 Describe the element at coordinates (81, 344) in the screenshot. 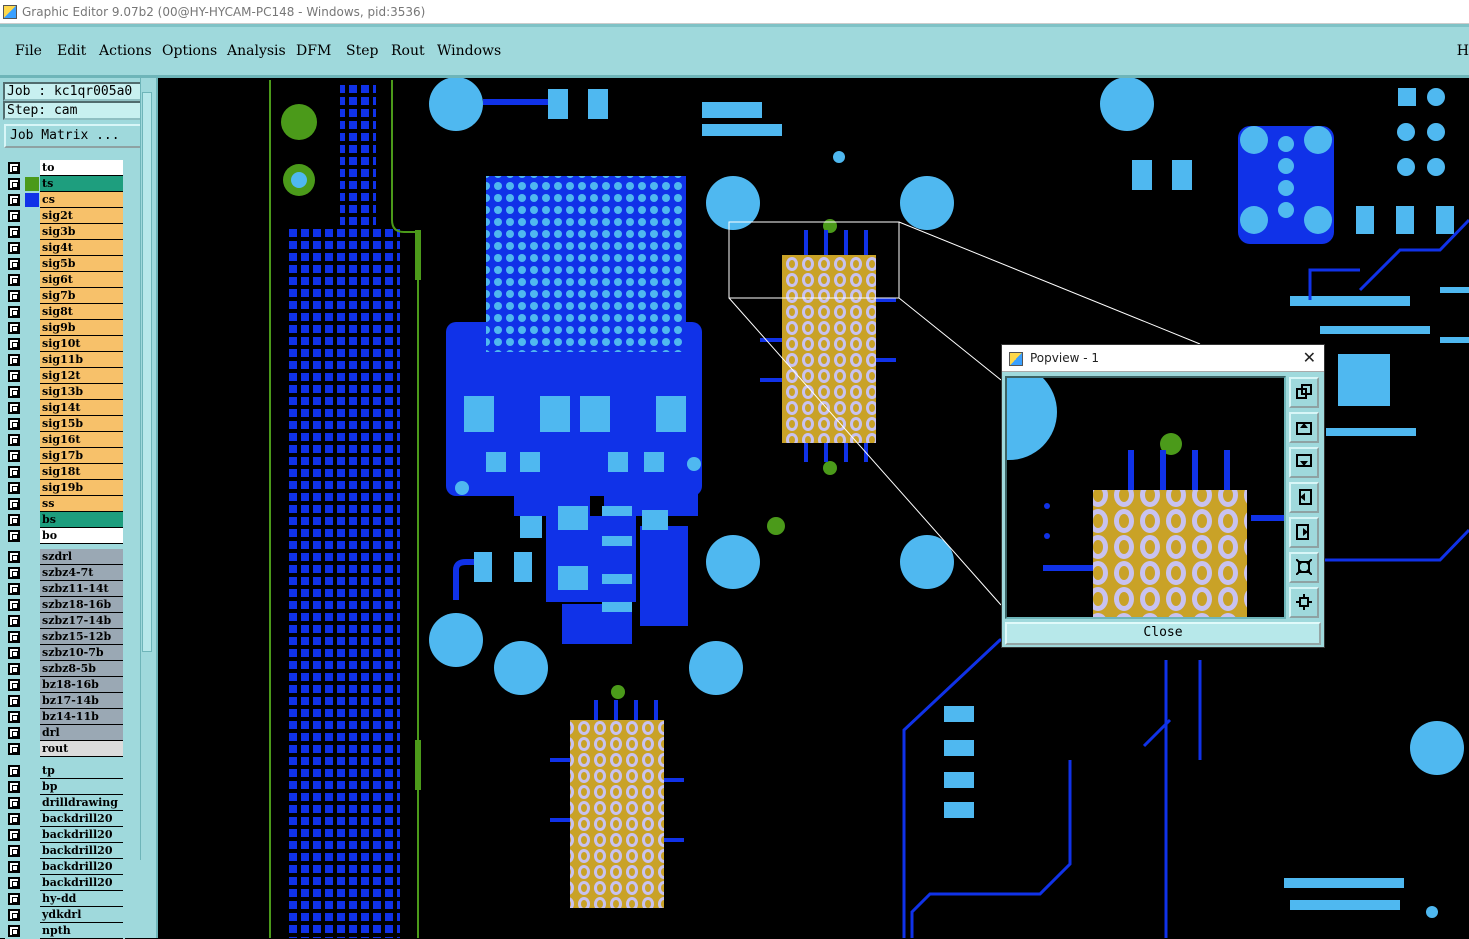

I see `layer-name: sig10t` at that location.